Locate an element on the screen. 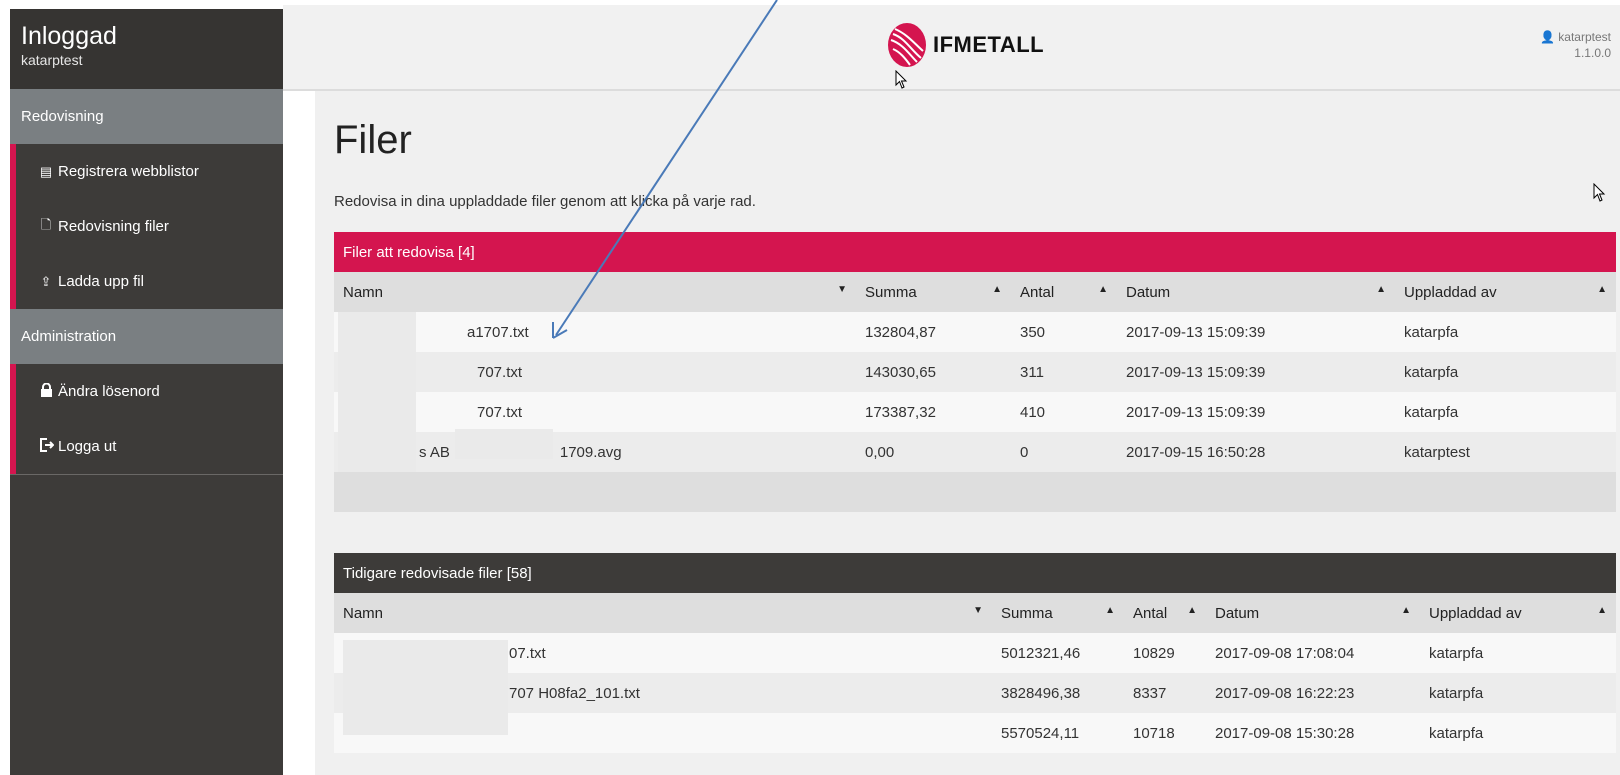 The height and width of the screenshot is (775, 1620). cell-datum: 2017-09-08 15:30:28 is located at coordinates (1313, 733).